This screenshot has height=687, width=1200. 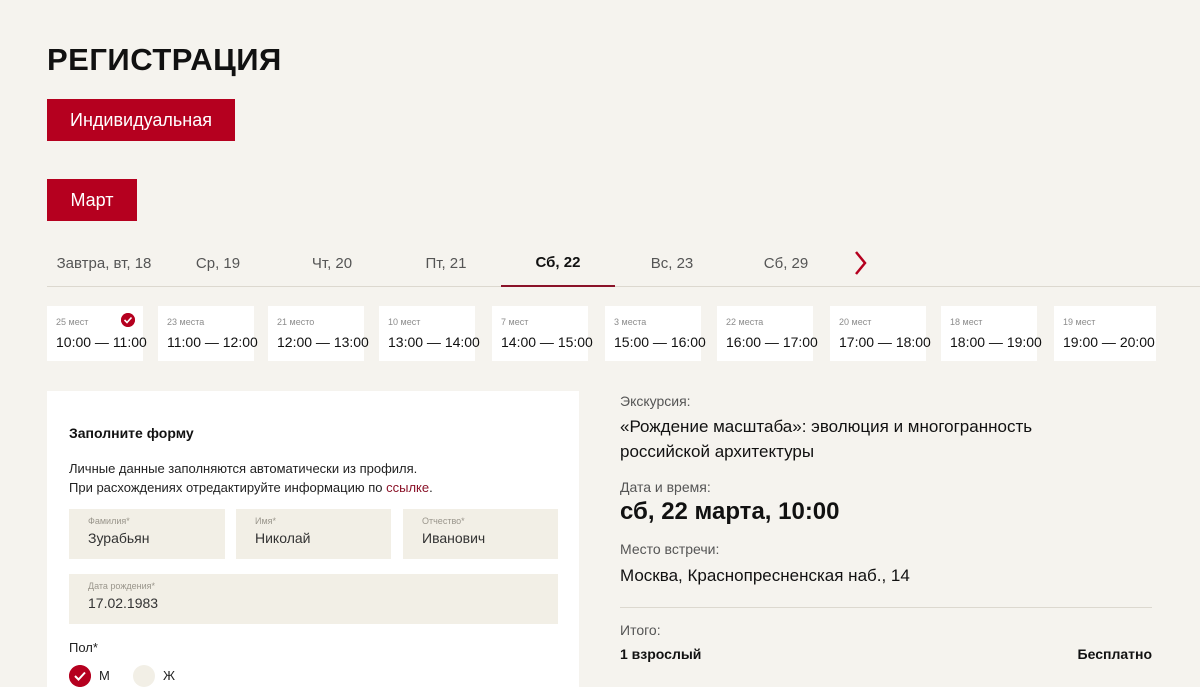 What do you see at coordinates (886, 607) in the screenshot?
I see `divider` at bounding box center [886, 607].